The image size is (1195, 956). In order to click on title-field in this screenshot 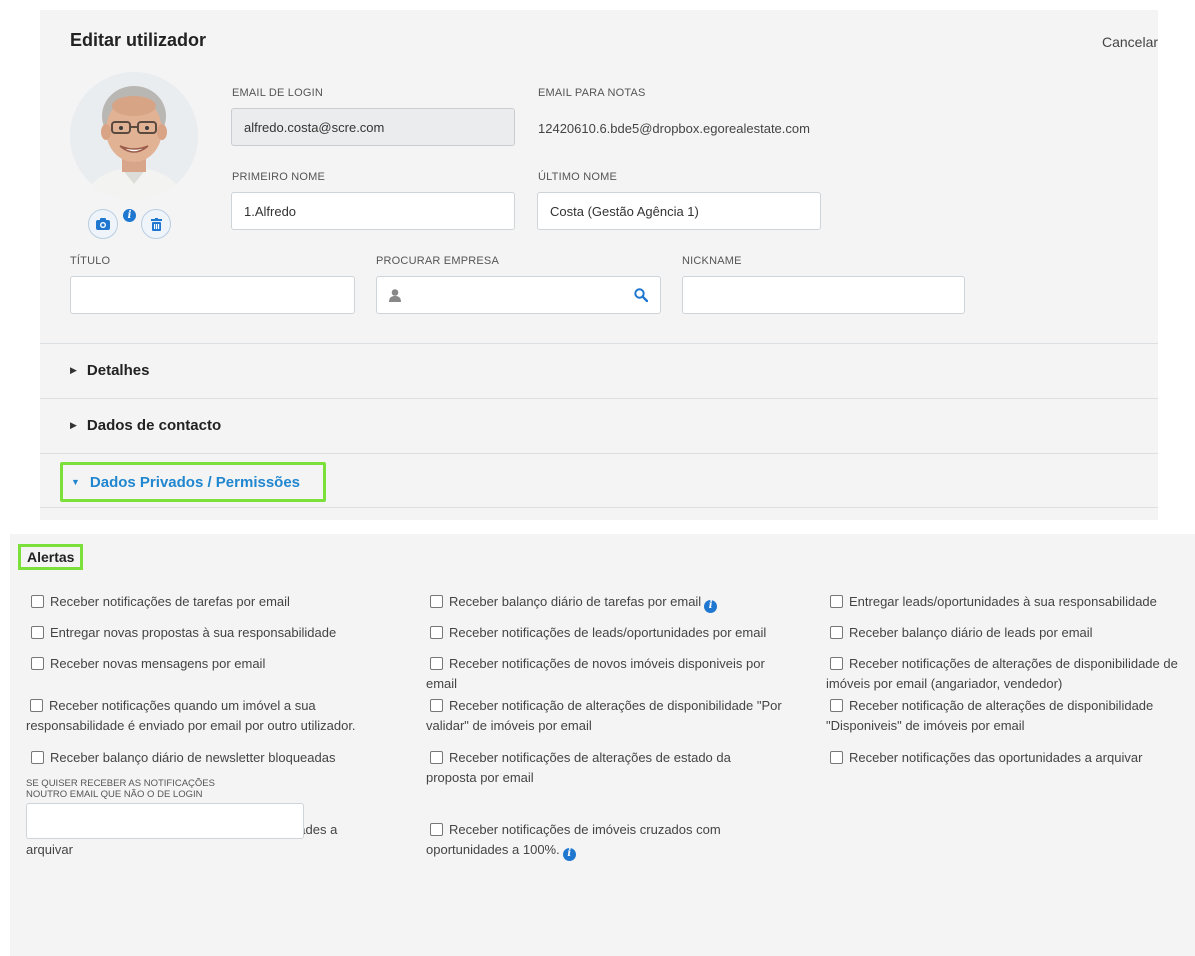, I will do `click(212, 295)`.